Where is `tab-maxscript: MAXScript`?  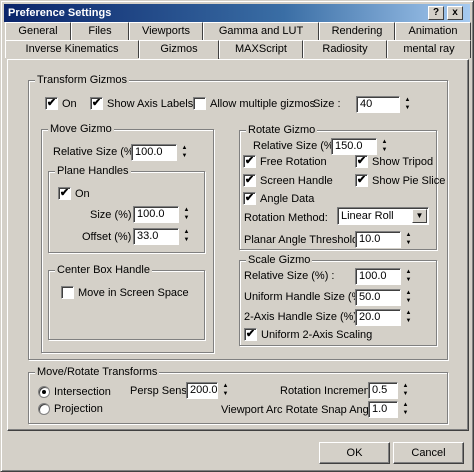 tab-maxscript: MAXScript is located at coordinates (261, 49).